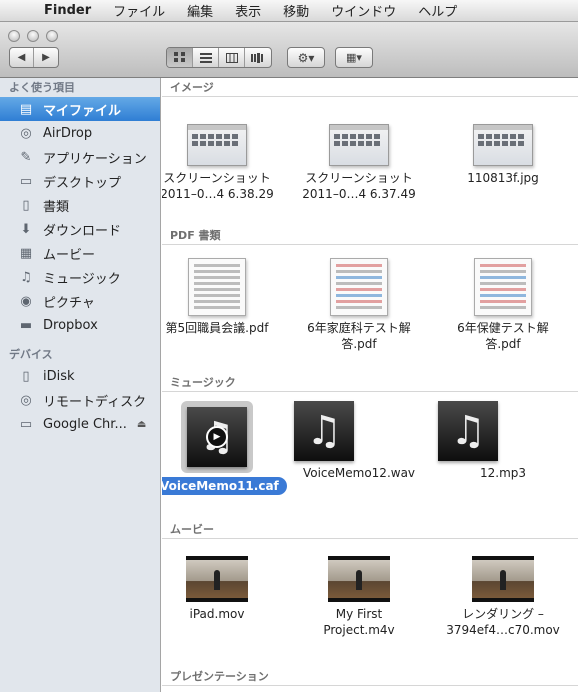 Image resolution: width=578 pixels, height=692 pixels. I want to click on eject-icon: ⏏, so click(141, 424).